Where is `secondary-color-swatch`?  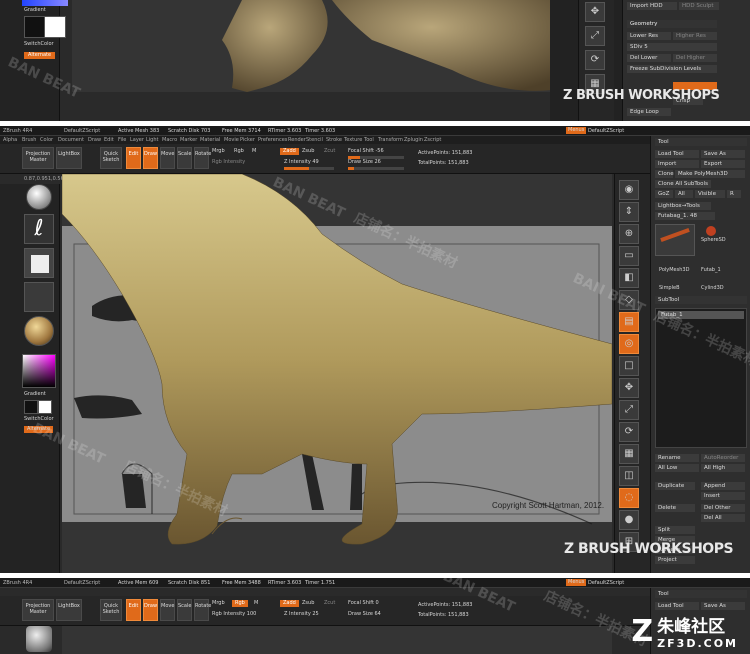 secondary-color-swatch is located at coordinates (45, 407).